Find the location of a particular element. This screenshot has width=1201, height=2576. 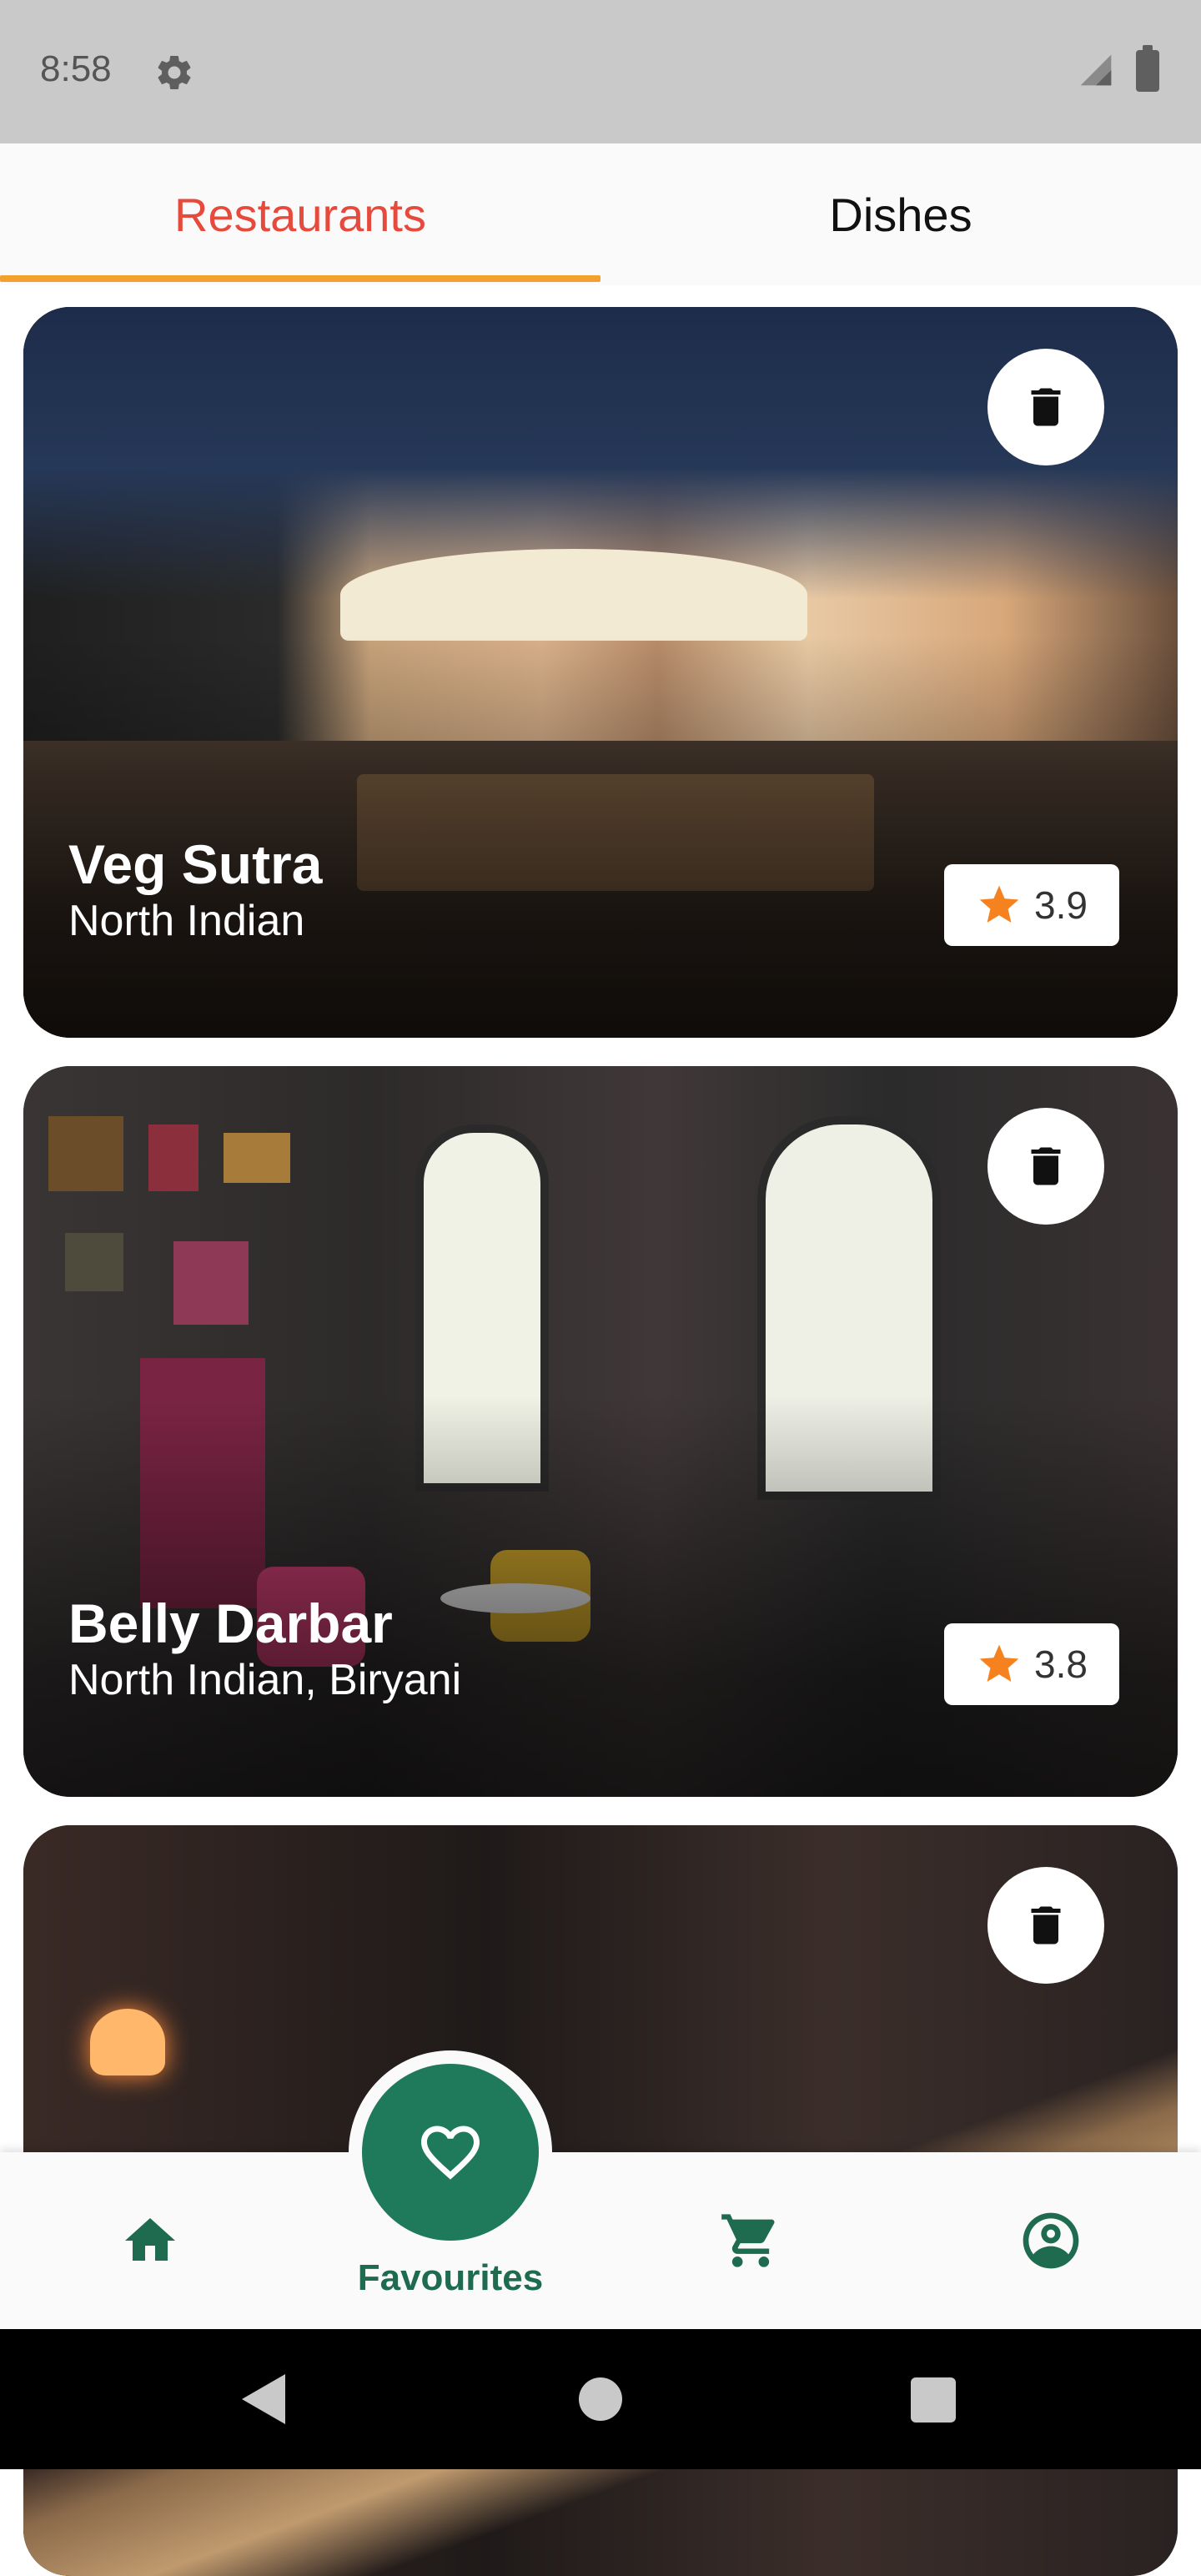

nav-cart is located at coordinates (751, 2240).